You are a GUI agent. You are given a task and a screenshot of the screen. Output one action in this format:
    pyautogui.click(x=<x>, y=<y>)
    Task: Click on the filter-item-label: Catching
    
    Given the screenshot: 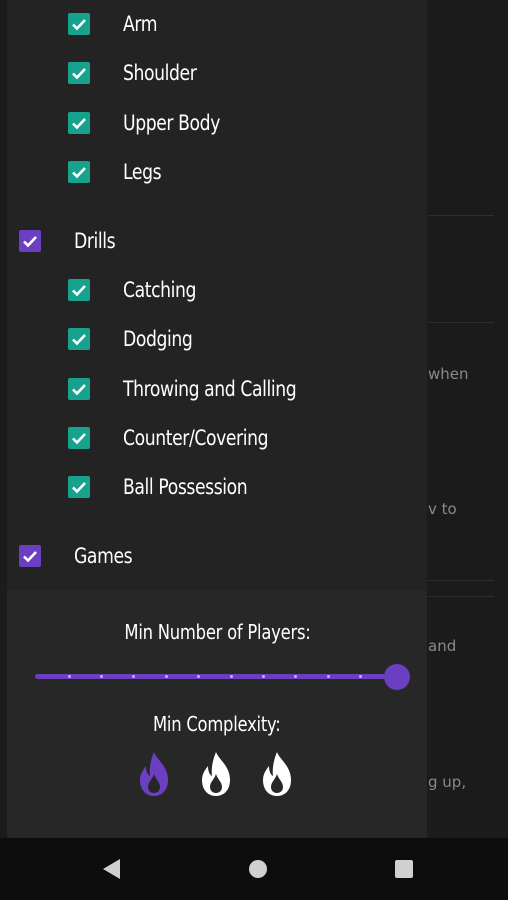 What is the action you would take?
    pyautogui.click(x=160, y=290)
    